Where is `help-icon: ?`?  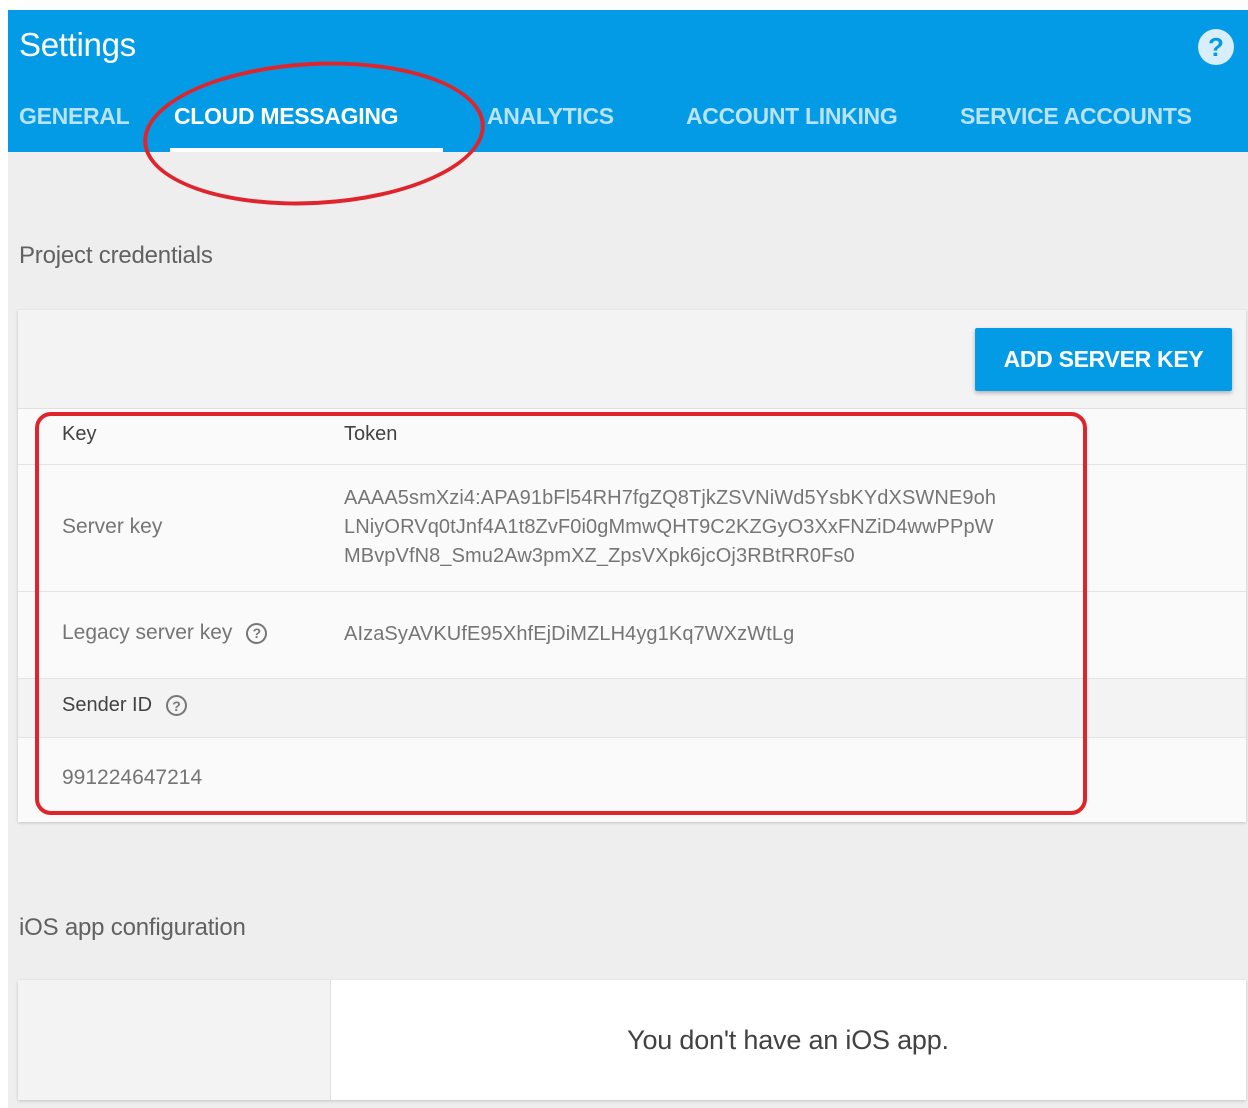 help-icon: ? is located at coordinates (1216, 47).